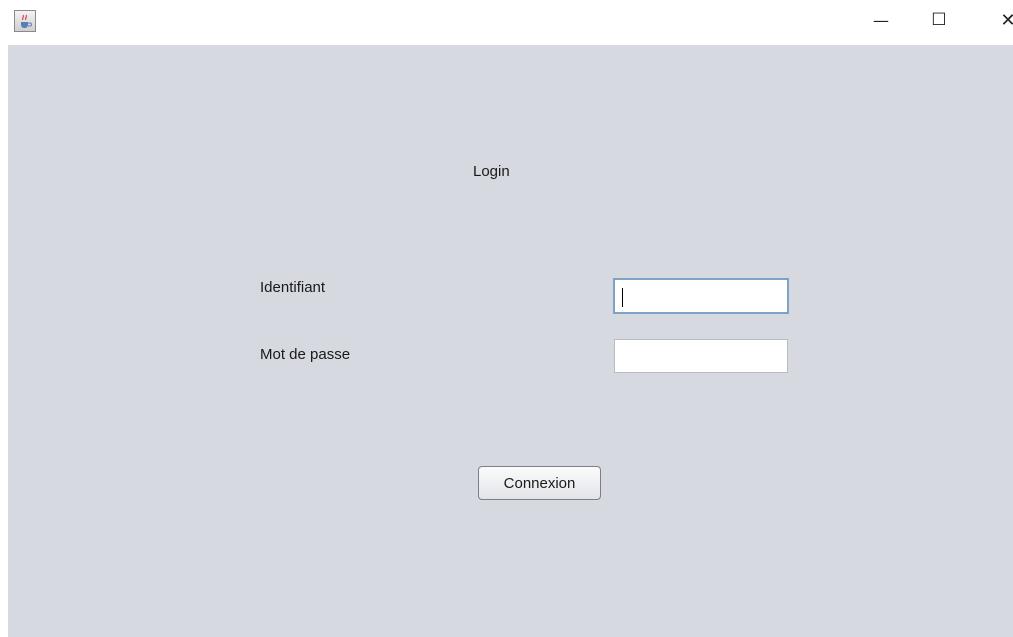 This screenshot has width=1013, height=637. Describe the element at coordinates (305, 354) in the screenshot. I see `password-label: Mot de passe` at that location.